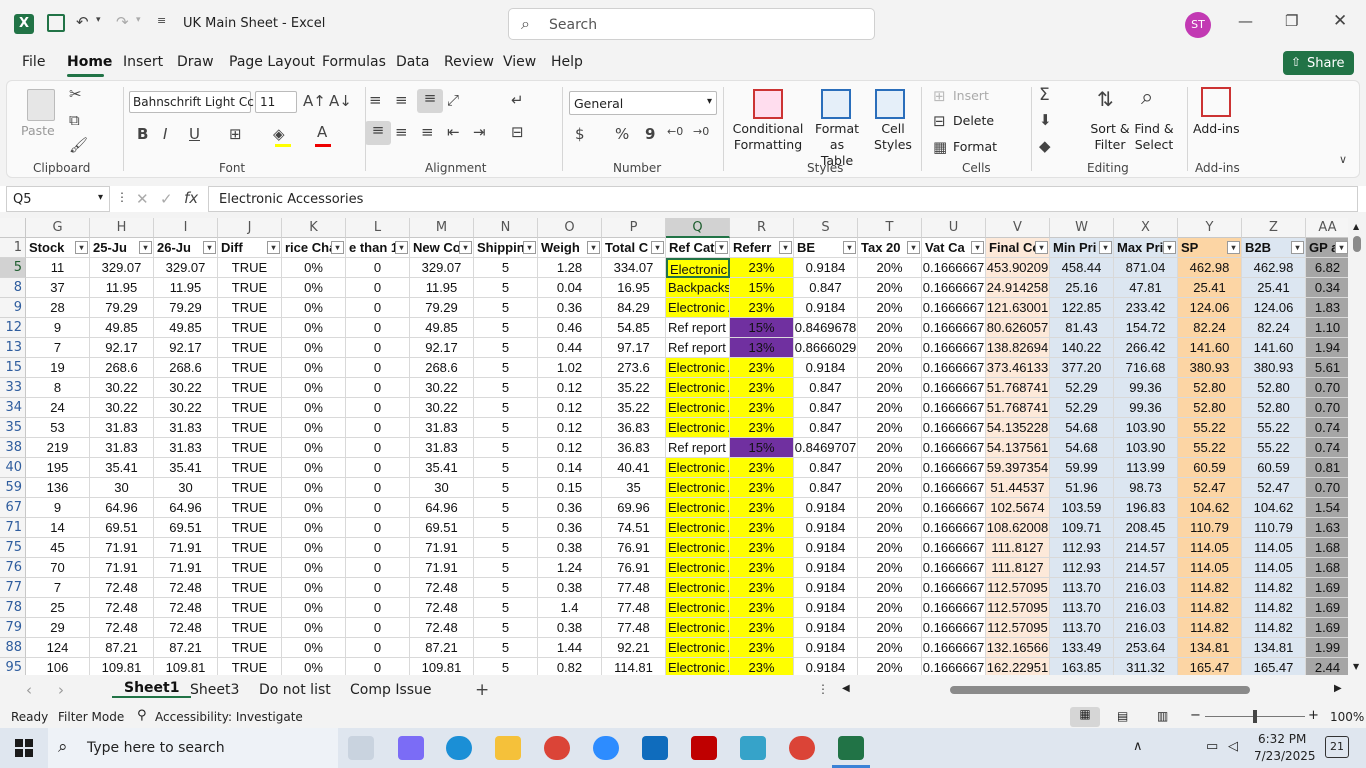  Describe the element at coordinates (1337, 747) in the screenshot. I see `notification-icon: 21` at that location.